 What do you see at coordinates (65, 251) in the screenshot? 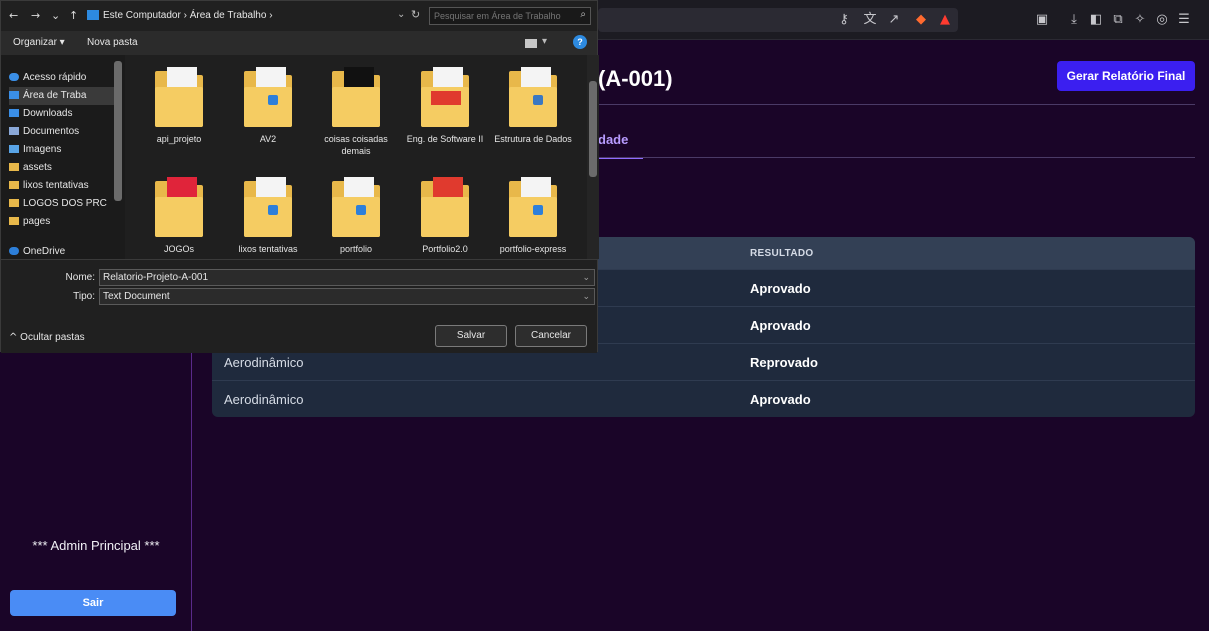
I see `nav-item-onedrive: OneDrive` at bounding box center [65, 251].